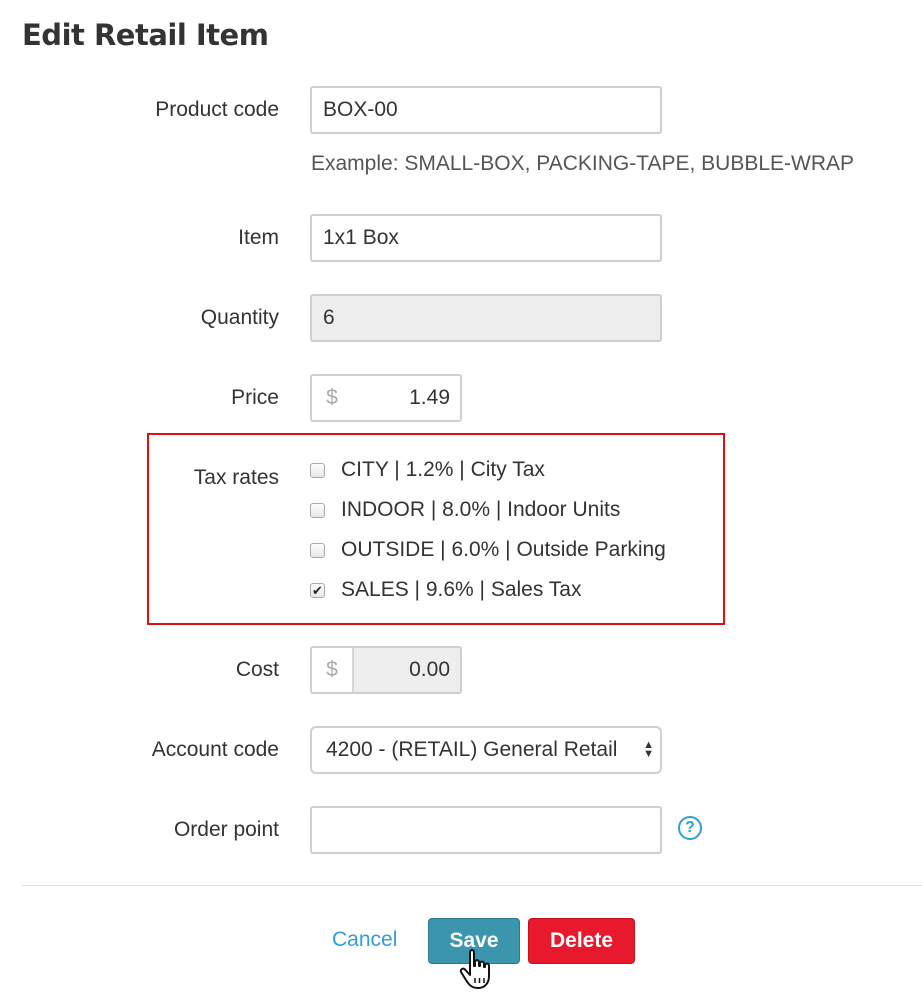  I want to click on tax-outside-checkbox, so click(317, 550).